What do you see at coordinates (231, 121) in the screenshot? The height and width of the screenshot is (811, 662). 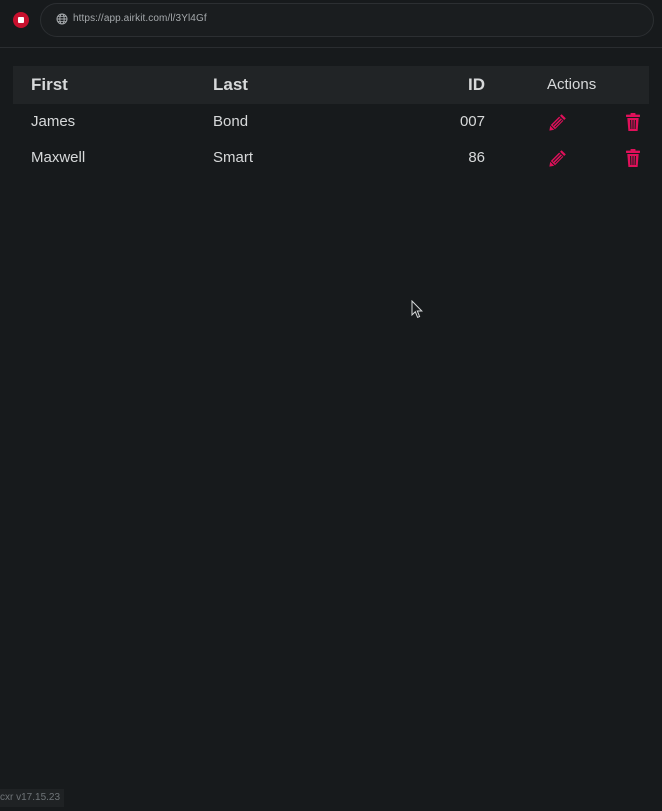 I see `cell-last: Bond` at bounding box center [231, 121].